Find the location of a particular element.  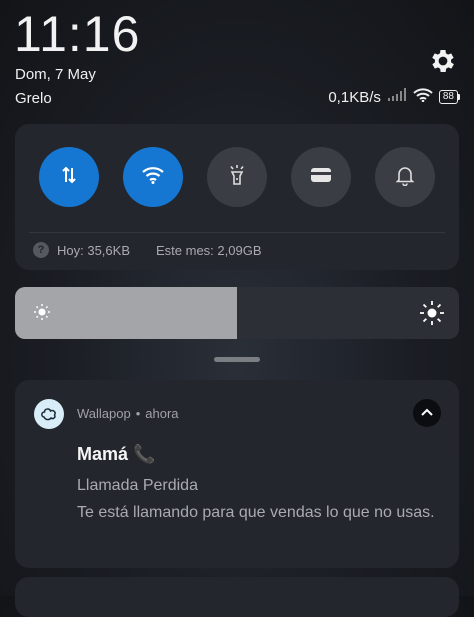

tile-card is located at coordinates (321, 177).